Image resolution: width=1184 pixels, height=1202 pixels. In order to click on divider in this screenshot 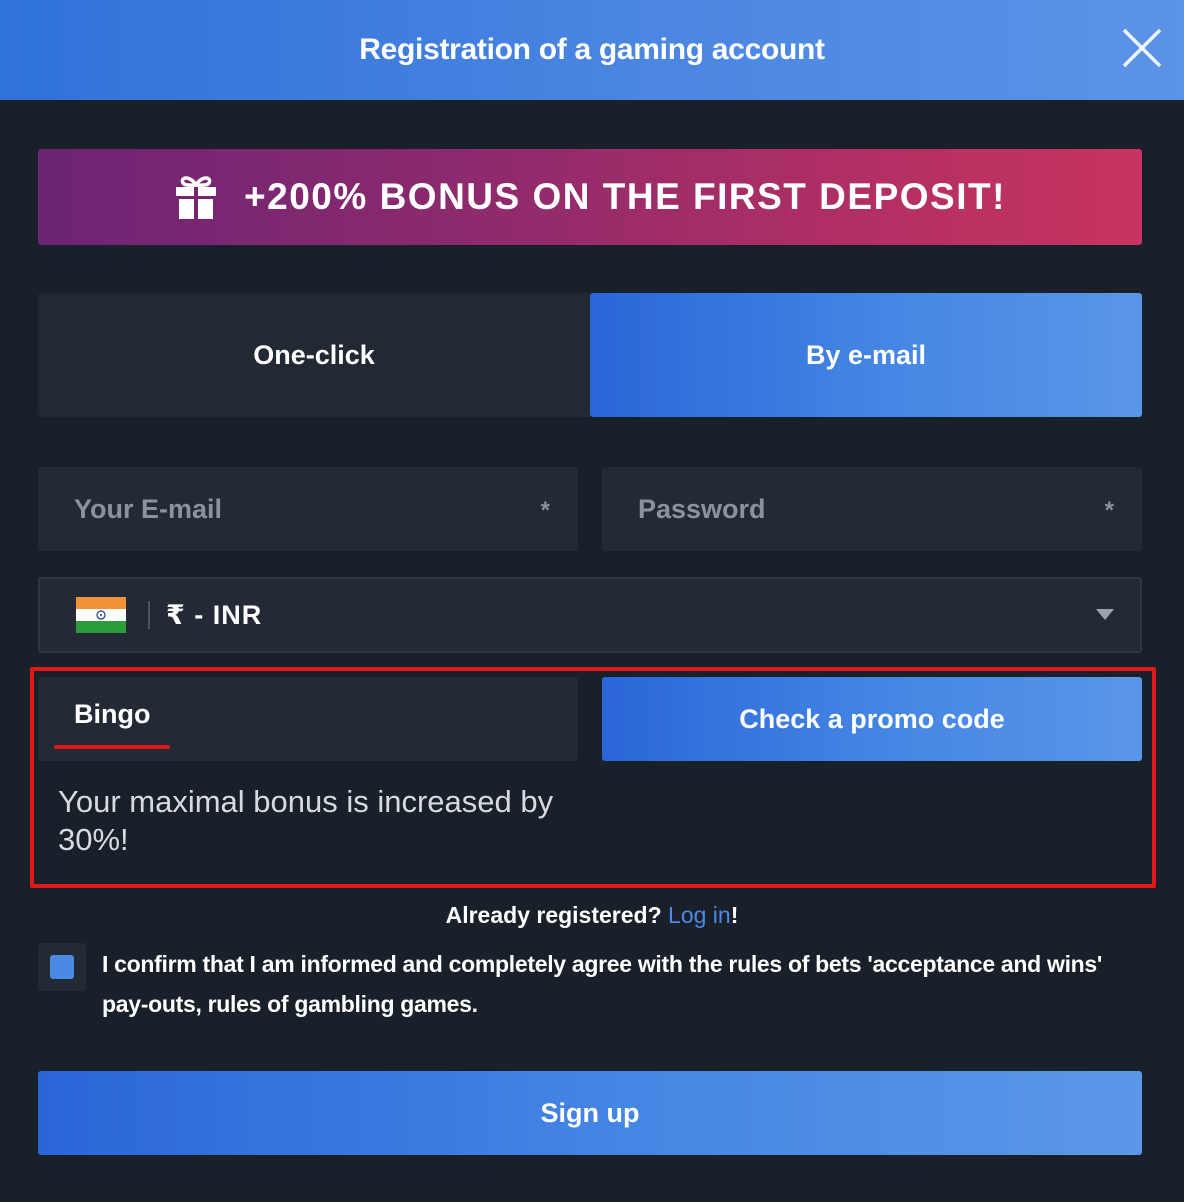, I will do `click(149, 615)`.